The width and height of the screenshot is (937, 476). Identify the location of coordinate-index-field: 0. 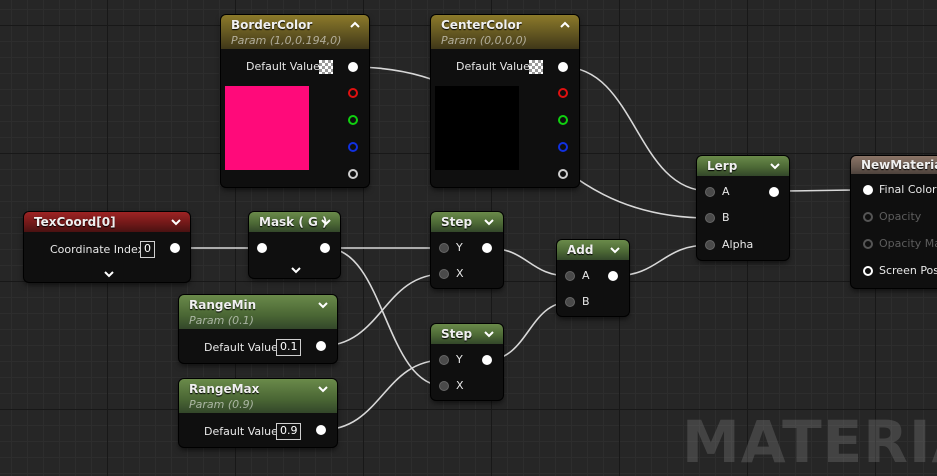
(147, 249).